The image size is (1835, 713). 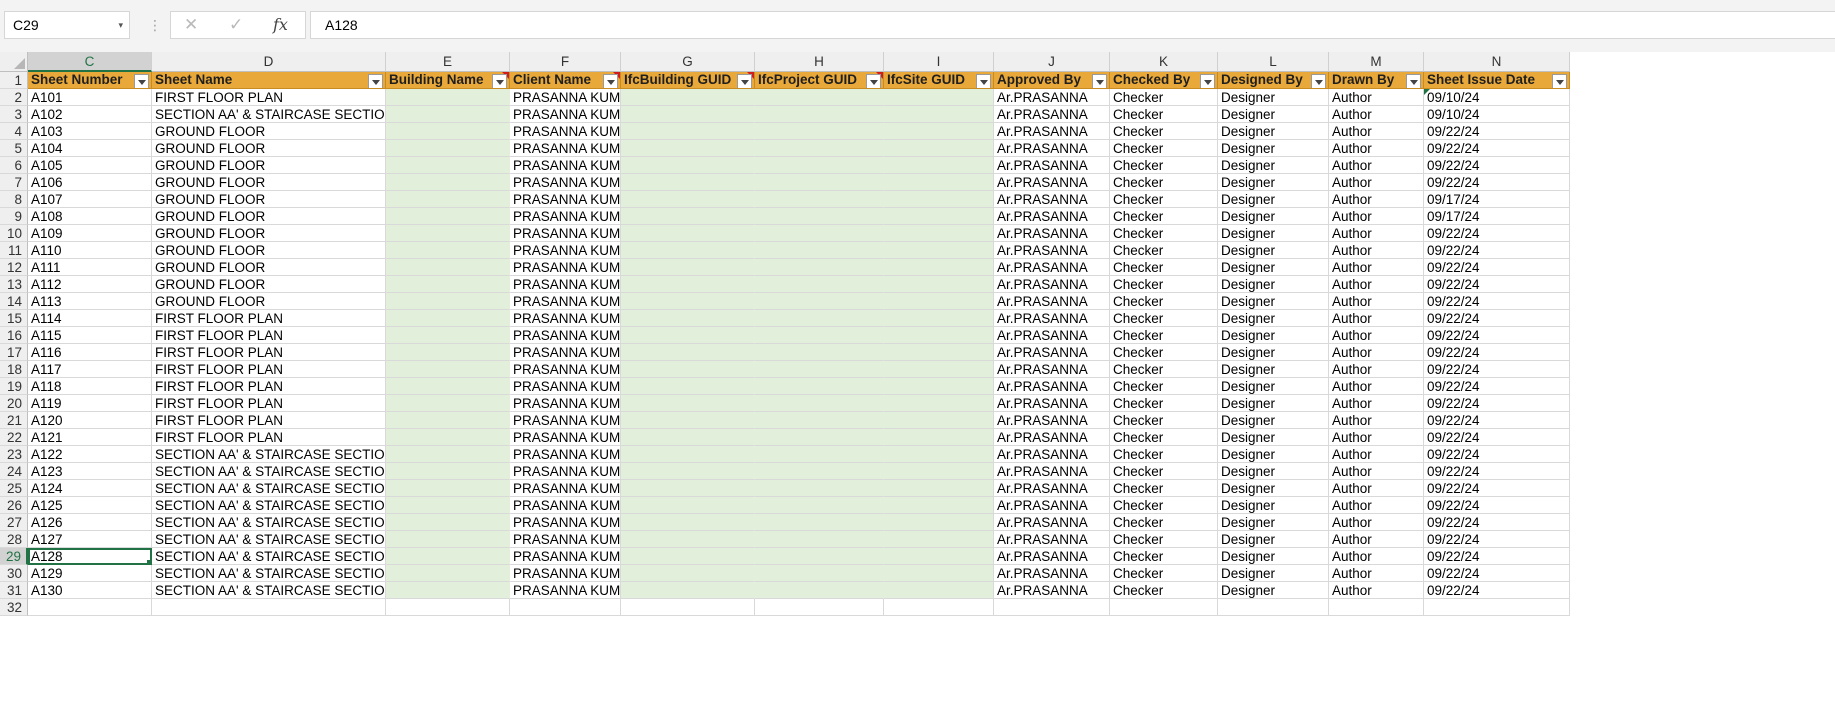 What do you see at coordinates (90, 267) in the screenshot?
I see `table-cell: A111` at bounding box center [90, 267].